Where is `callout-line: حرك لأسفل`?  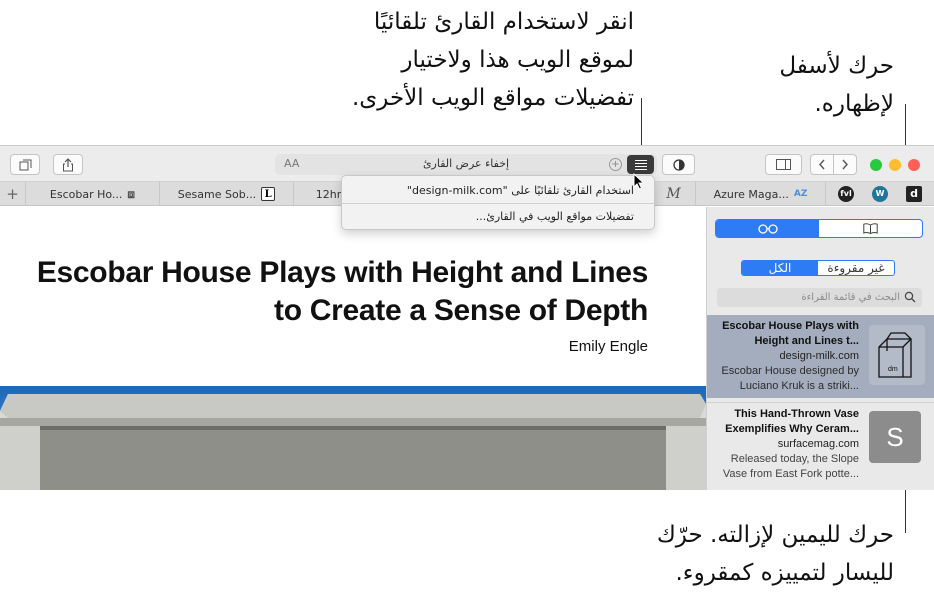 callout-line: حرك لأسفل is located at coordinates (836, 66).